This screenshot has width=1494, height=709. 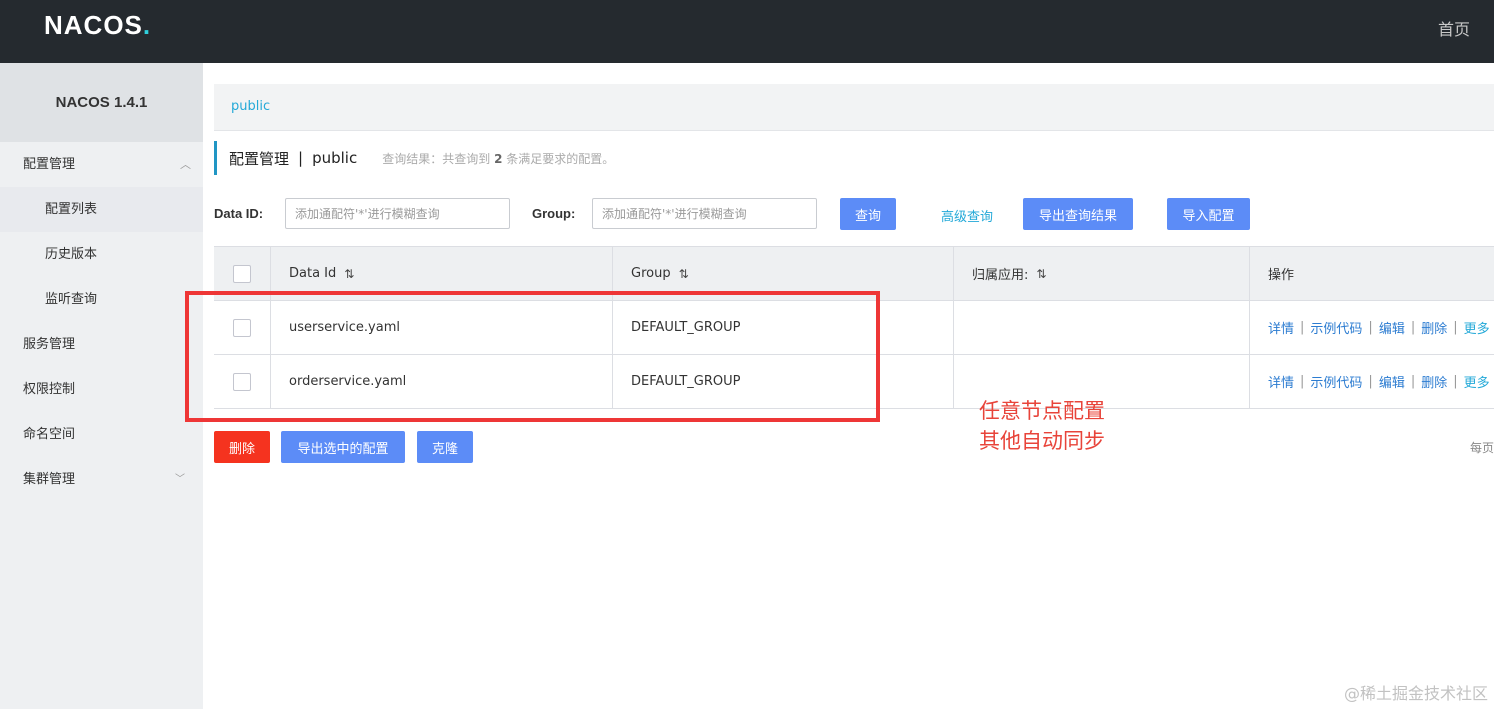 I want to click on nacos-logo: NACOS., so click(x=97, y=25).